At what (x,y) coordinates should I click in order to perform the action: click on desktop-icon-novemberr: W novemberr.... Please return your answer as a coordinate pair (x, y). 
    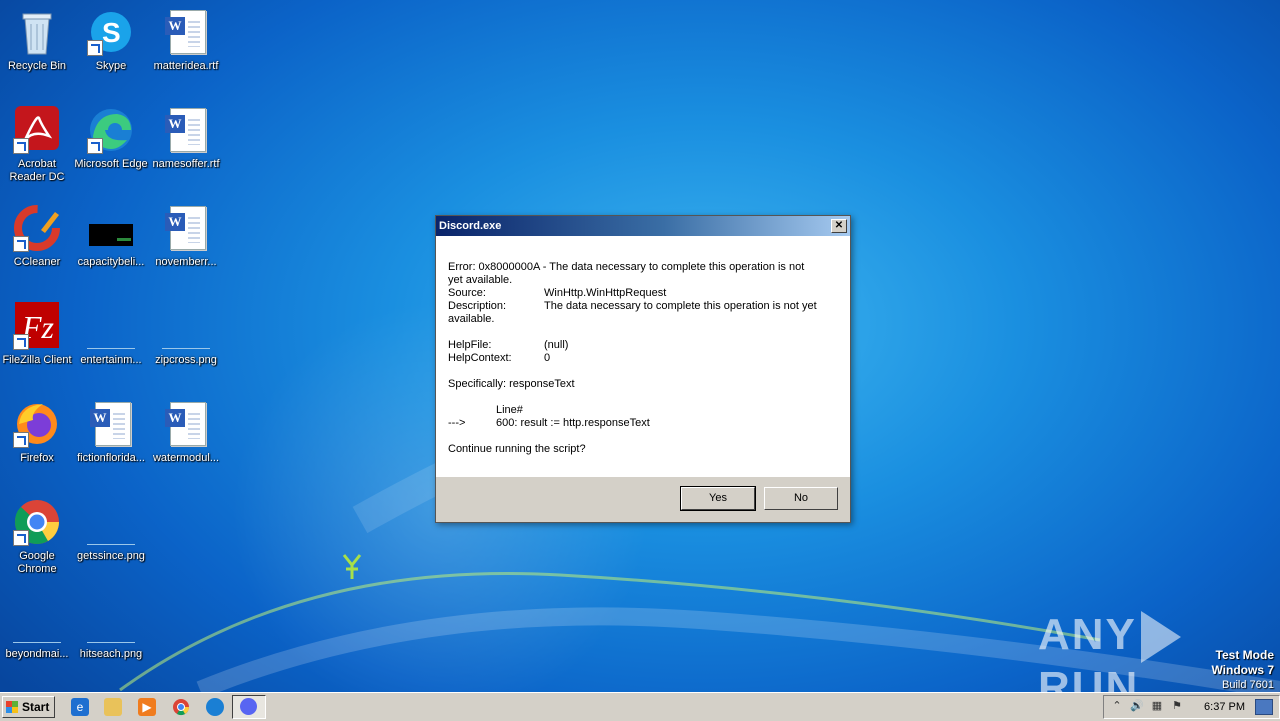
    Looking at the image, I should click on (186, 236).